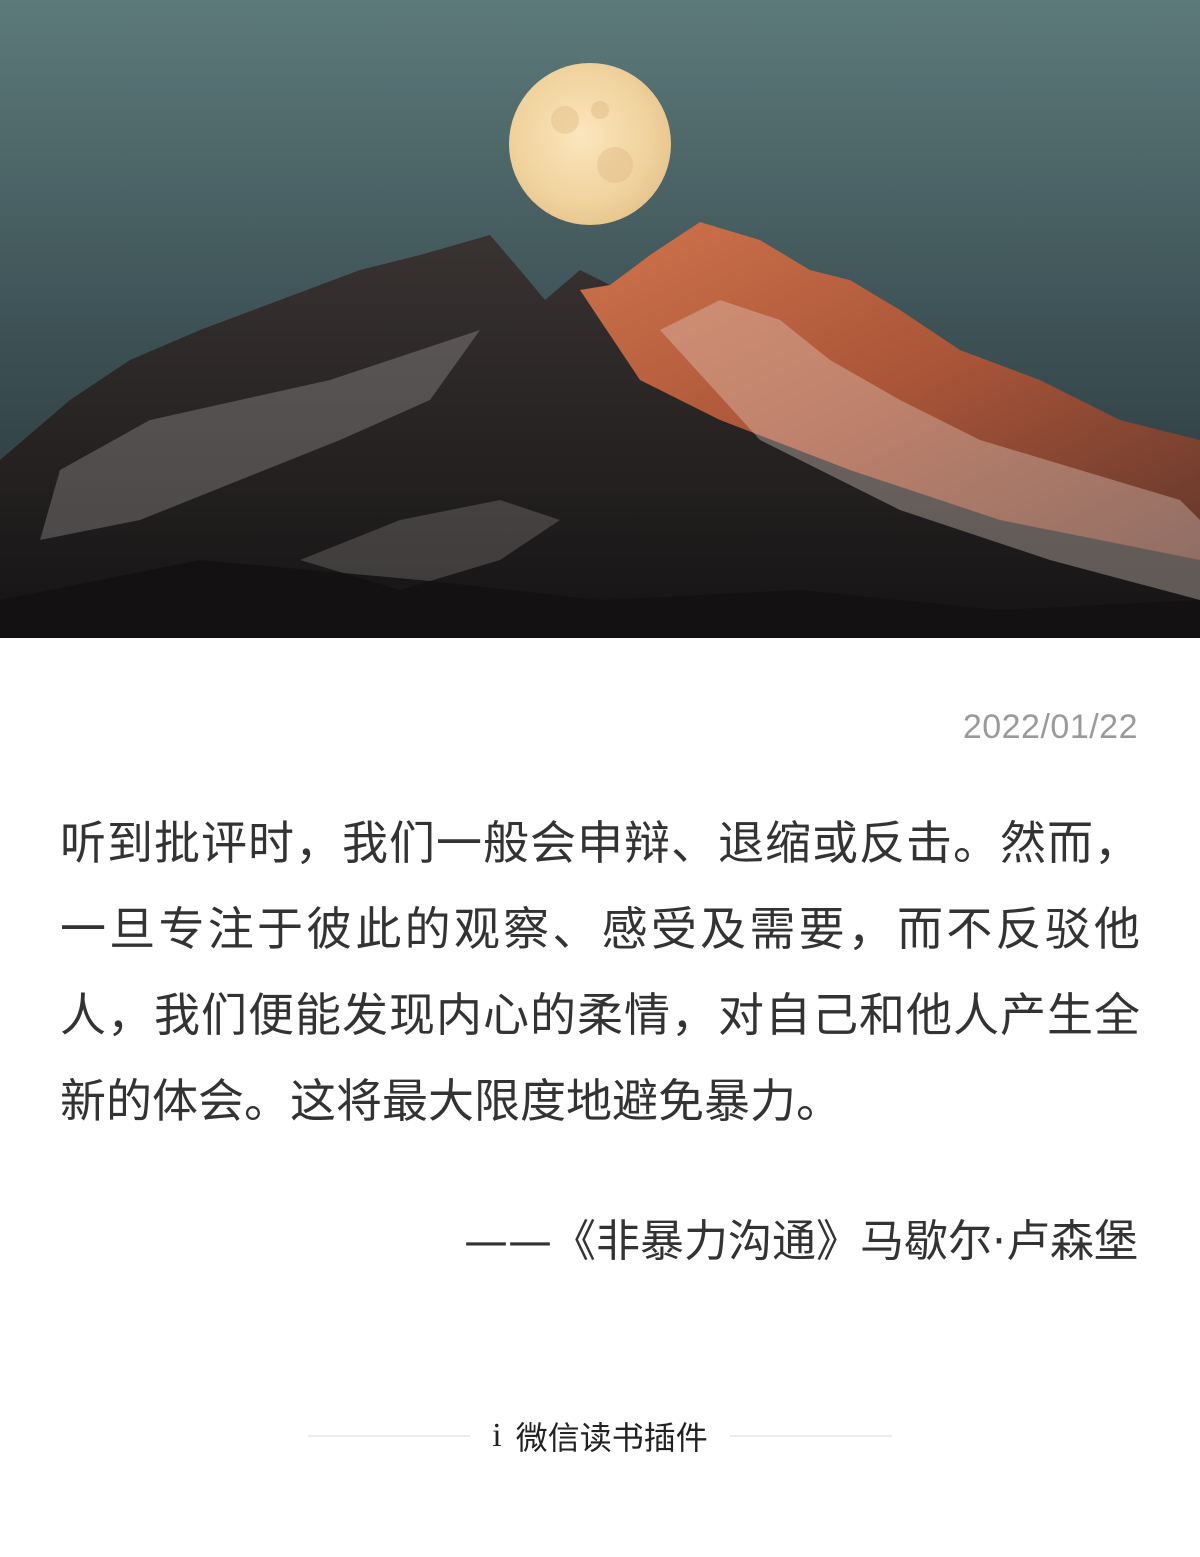 The height and width of the screenshot is (1557, 1200). I want to click on date-label: 2022/01/22, so click(1050, 727).